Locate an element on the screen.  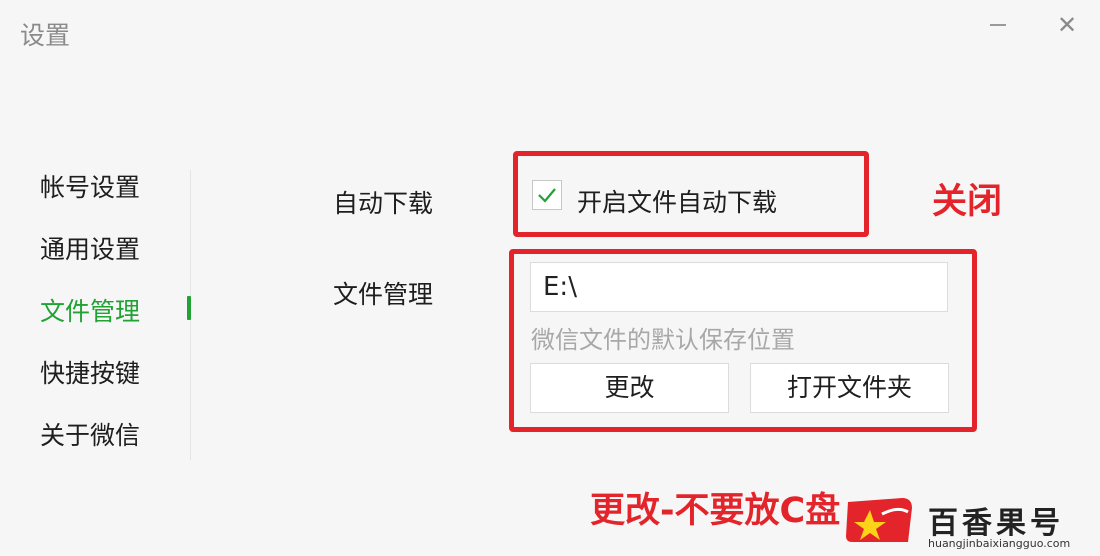
auto-download-label: 自动下载 is located at coordinates (383, 203).